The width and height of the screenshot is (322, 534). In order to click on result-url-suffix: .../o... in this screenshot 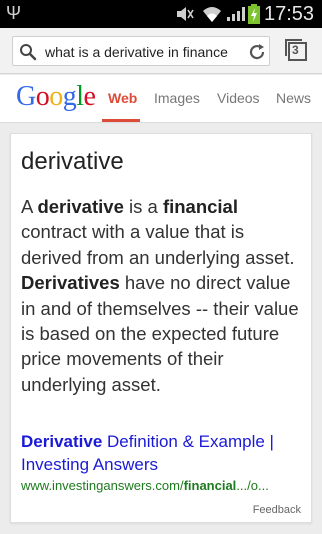, I will do `click(252, 485)`.